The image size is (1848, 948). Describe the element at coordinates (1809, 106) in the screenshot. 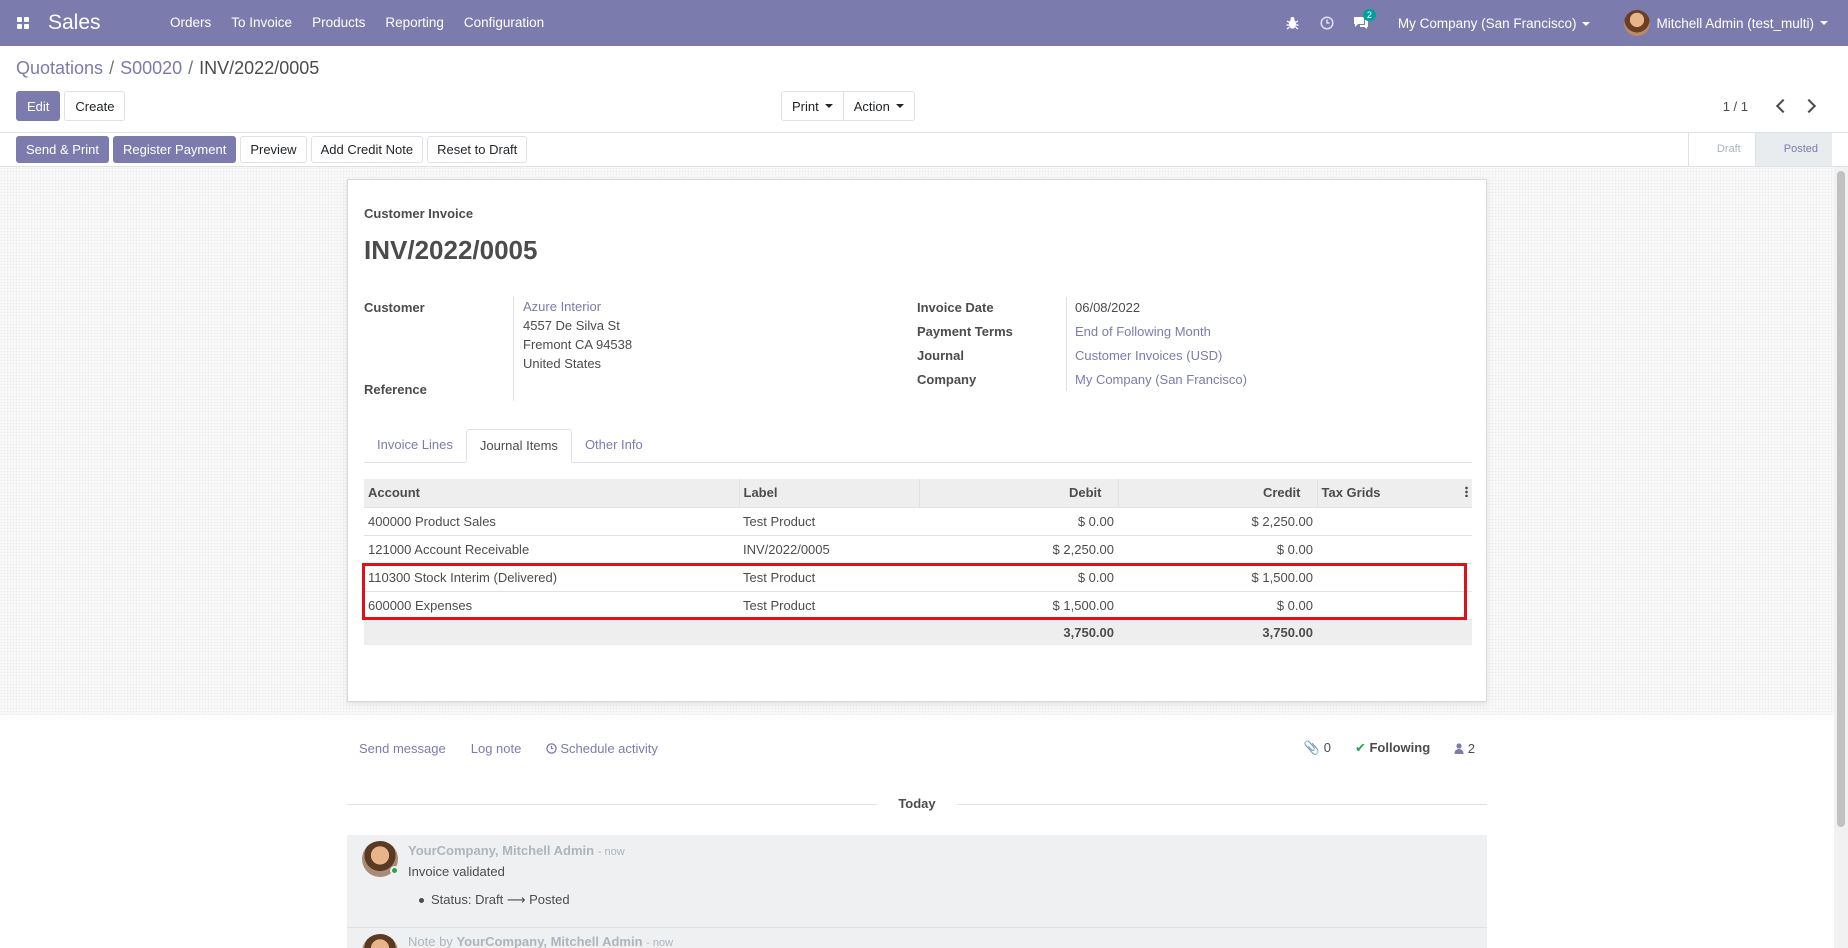

I see `chevron-right-icon` at that location.